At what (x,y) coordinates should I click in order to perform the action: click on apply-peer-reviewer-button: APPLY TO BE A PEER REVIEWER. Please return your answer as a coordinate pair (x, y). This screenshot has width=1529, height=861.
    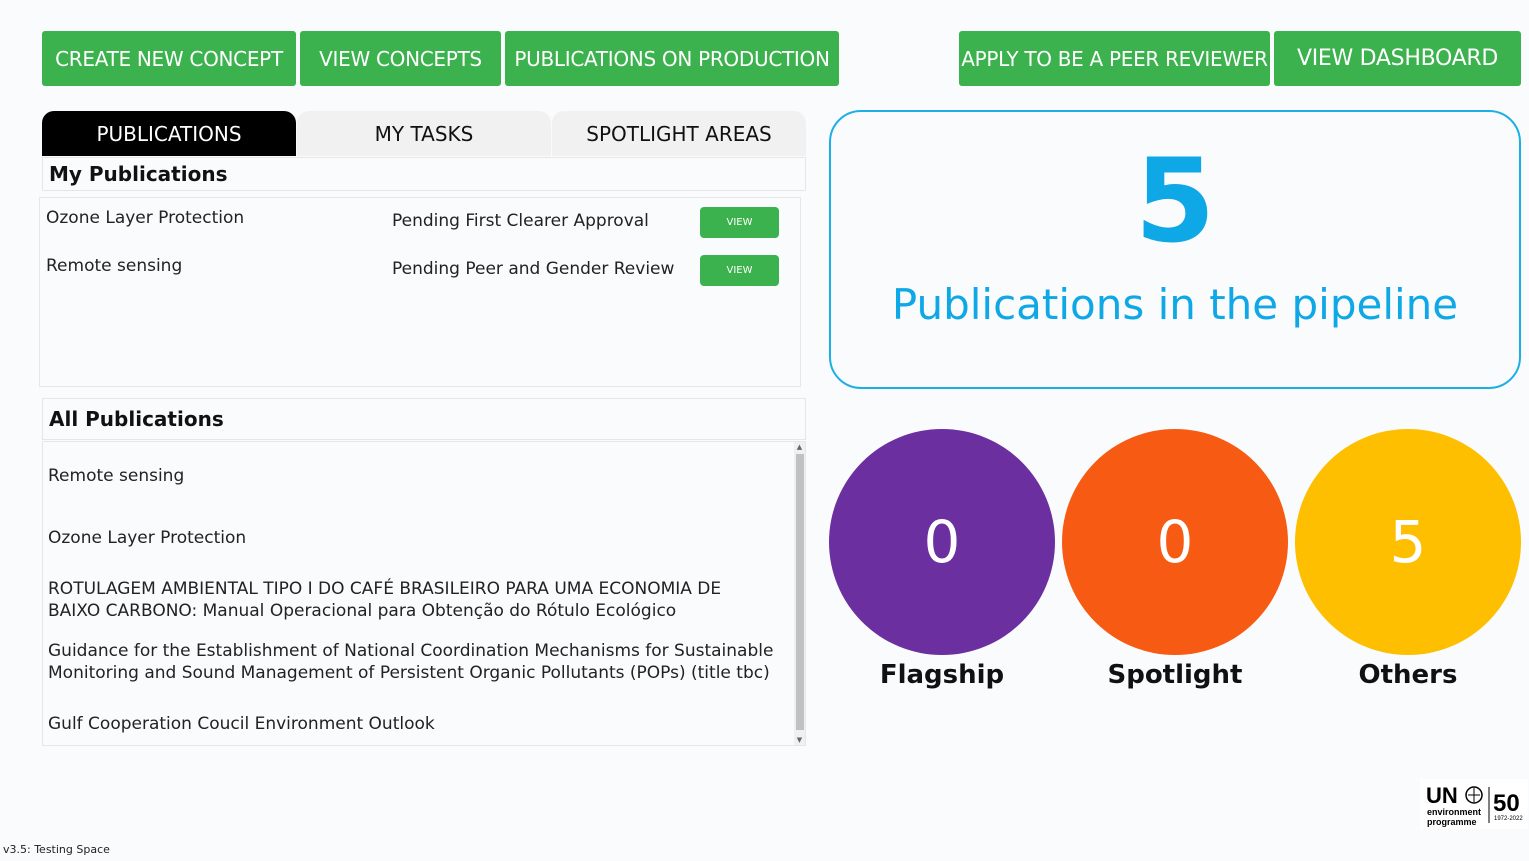
    Looking at the image, I should click on (1114, 58).